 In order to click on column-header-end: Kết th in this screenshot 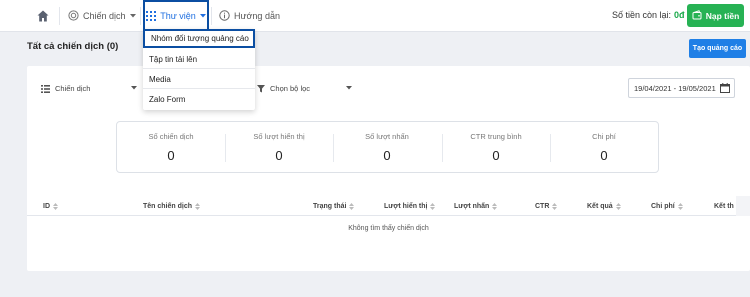, I will do `click(724, 206)`.